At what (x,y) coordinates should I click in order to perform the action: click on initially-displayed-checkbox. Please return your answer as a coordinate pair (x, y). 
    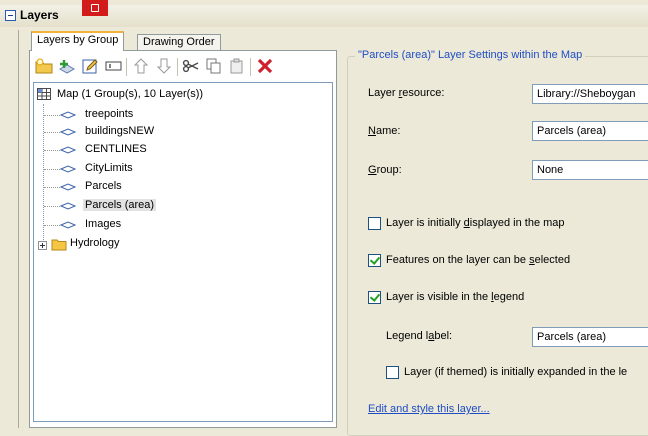
    Looking at the image, I should click on (374, 223).